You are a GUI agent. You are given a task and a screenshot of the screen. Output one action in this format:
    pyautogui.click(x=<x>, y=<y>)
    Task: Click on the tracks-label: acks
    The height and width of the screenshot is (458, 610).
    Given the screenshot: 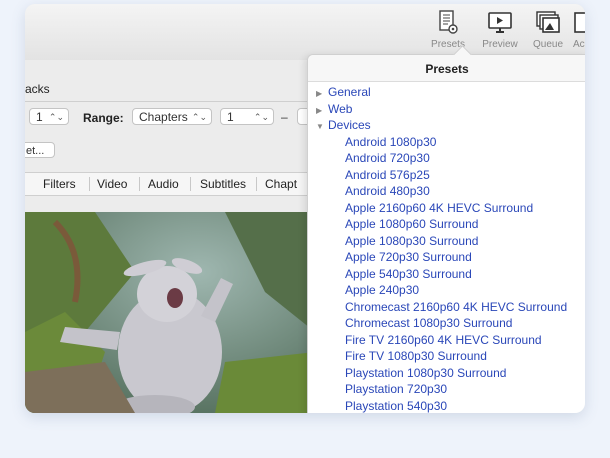 What is the action you would take?
    pyautogui.click(x=37, y=89)
    